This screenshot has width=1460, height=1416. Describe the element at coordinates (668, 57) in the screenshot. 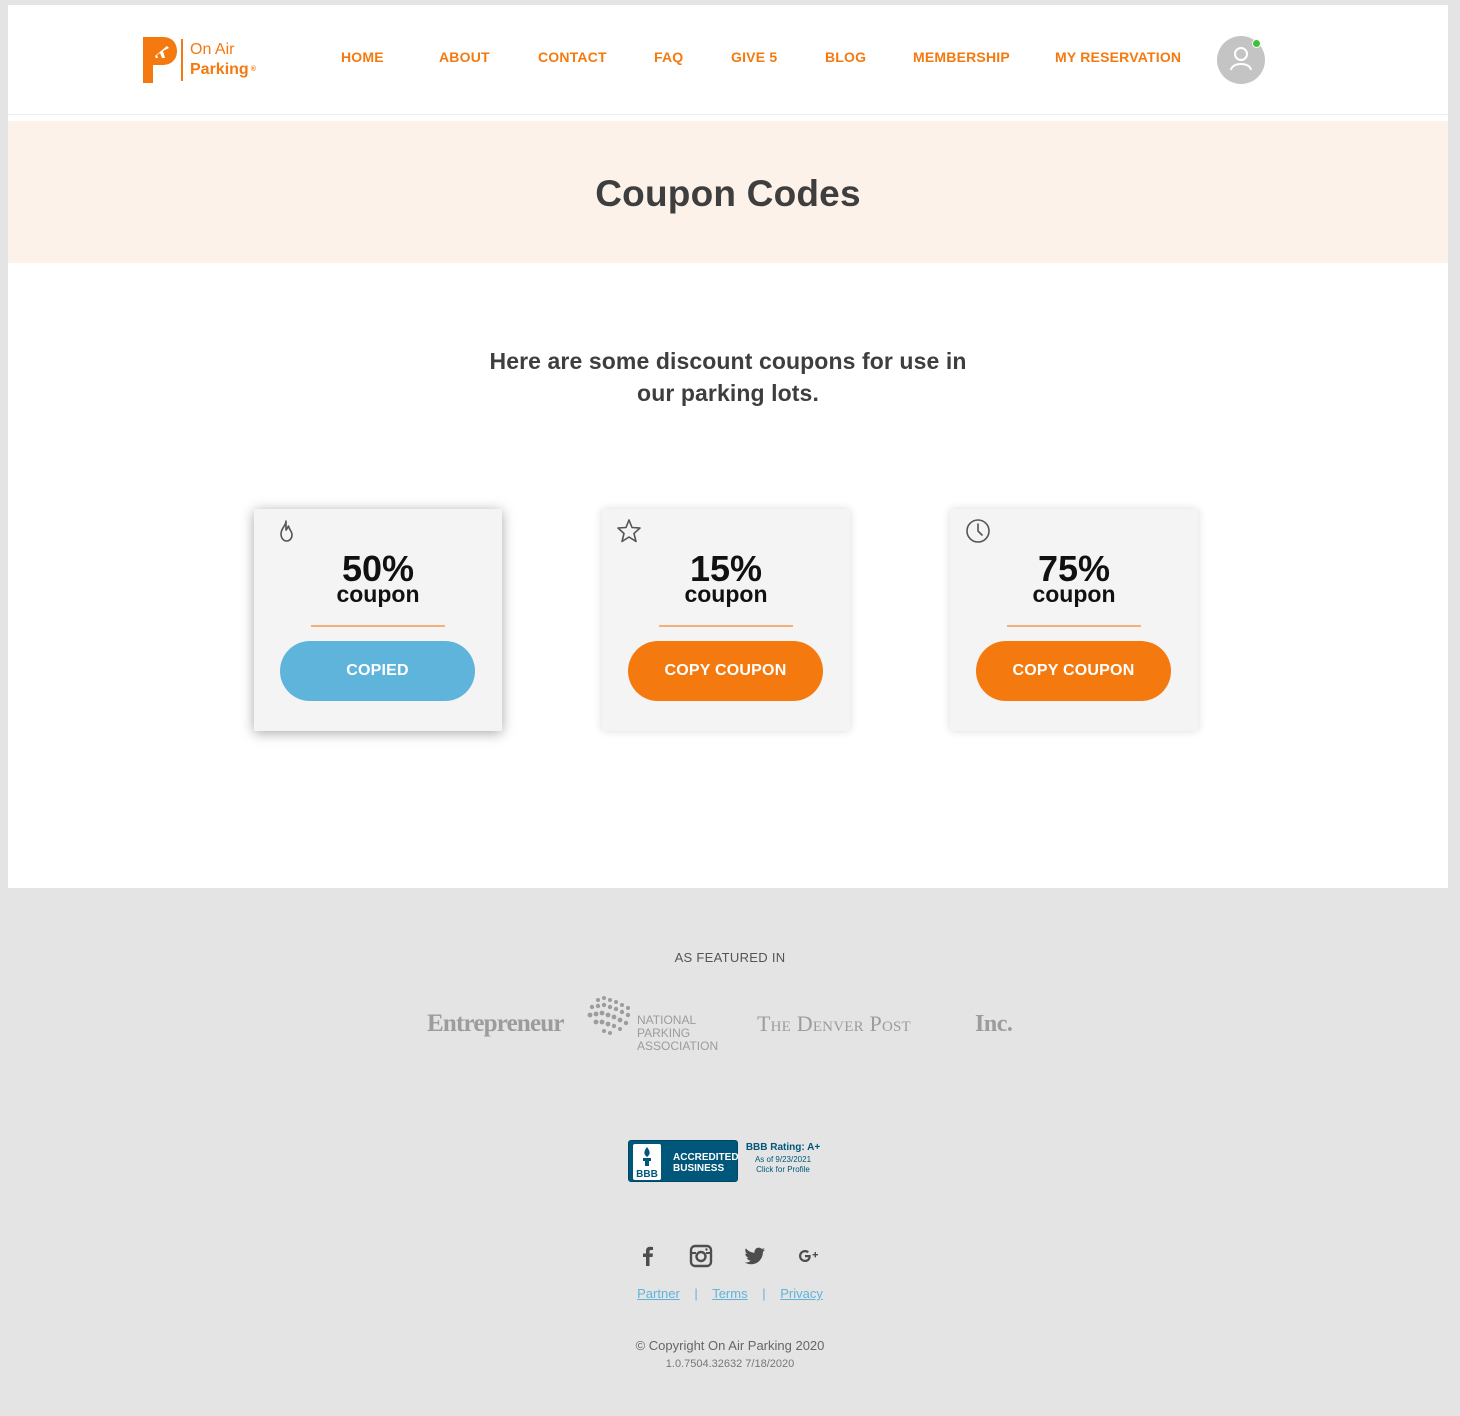

I see `nav-faq: FAQ` at that location.